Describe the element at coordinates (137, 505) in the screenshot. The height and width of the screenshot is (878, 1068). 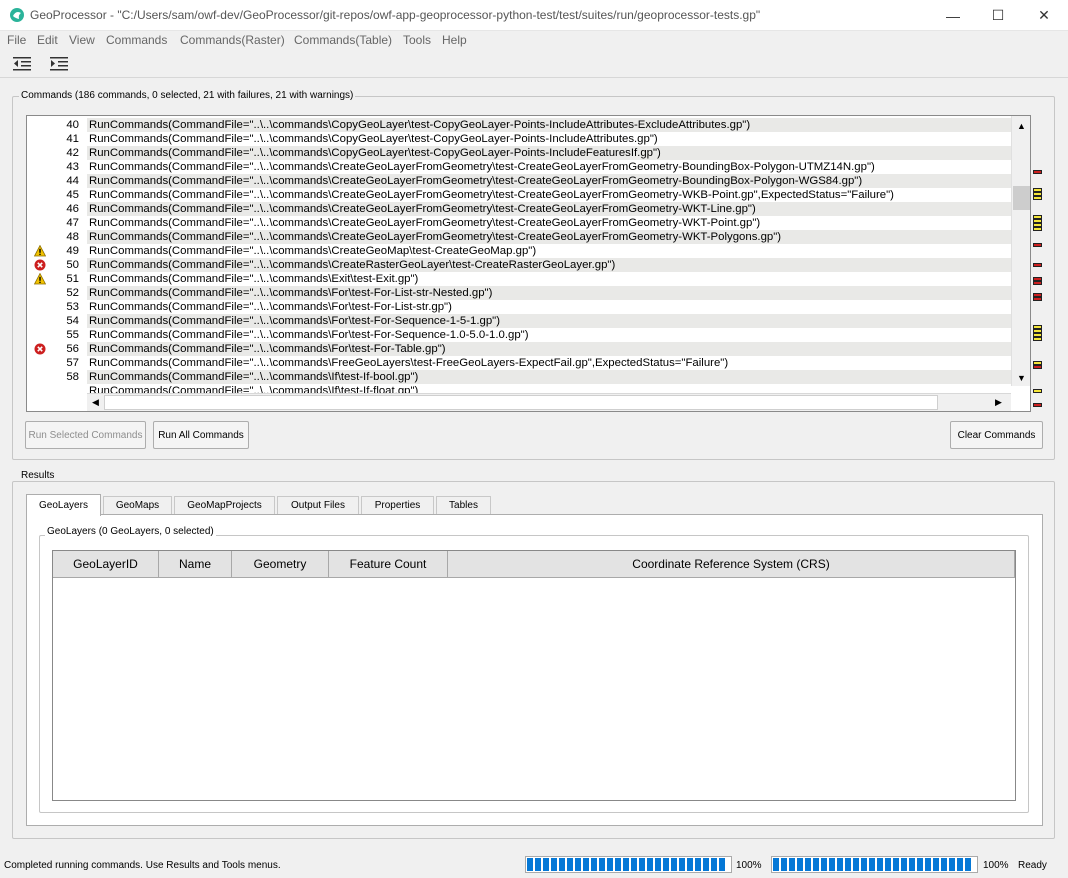
I see `tab-geomaps: GeoMaps` at that location.